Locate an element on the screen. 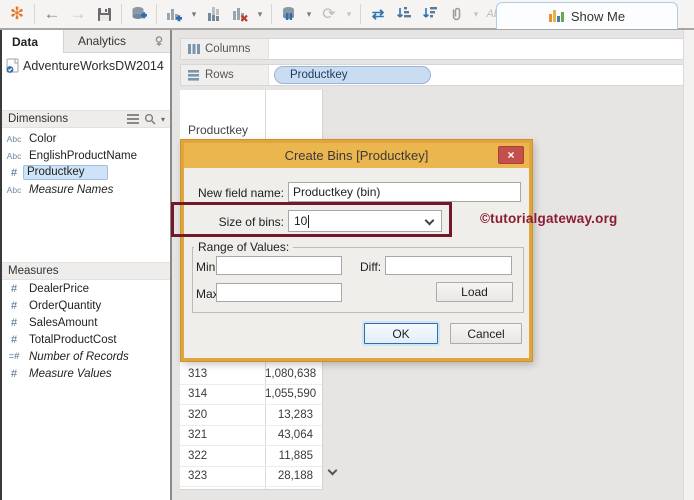 The width and height of the screenshot is (694, 500). row-value: 43,064 is located at coordinates (295, 435).